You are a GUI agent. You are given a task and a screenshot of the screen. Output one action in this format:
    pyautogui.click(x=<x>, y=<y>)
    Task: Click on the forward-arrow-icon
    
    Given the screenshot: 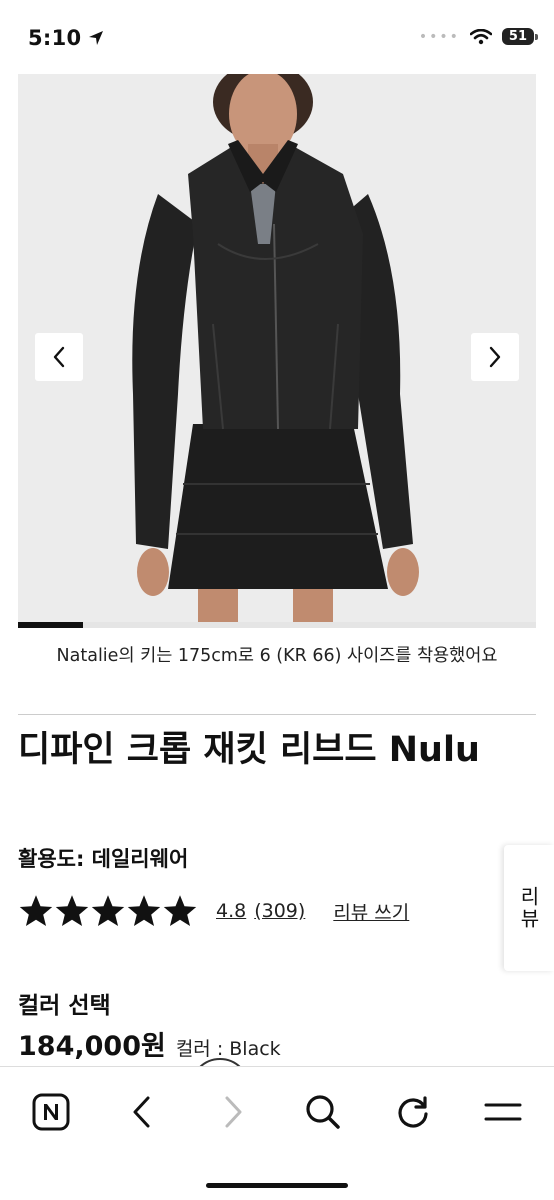 What is the action you would take?
    pyautogui.click(x=233, y=1112)
    